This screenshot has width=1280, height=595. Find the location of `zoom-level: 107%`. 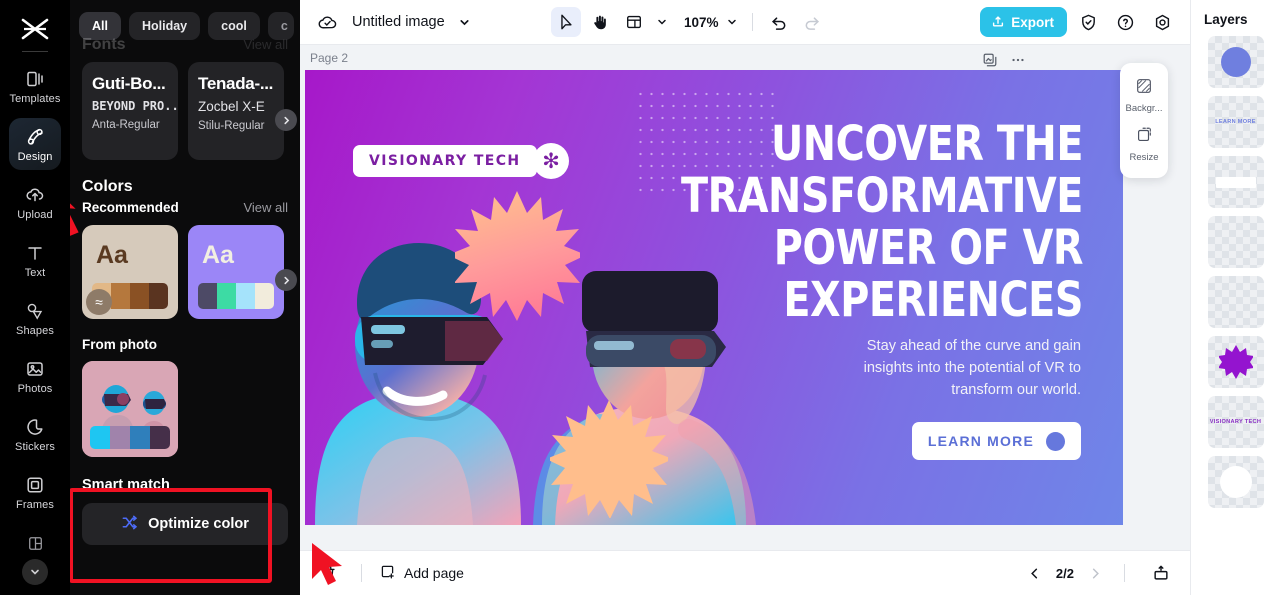

zoom-level: 107% is located at coordinates (701, 22).